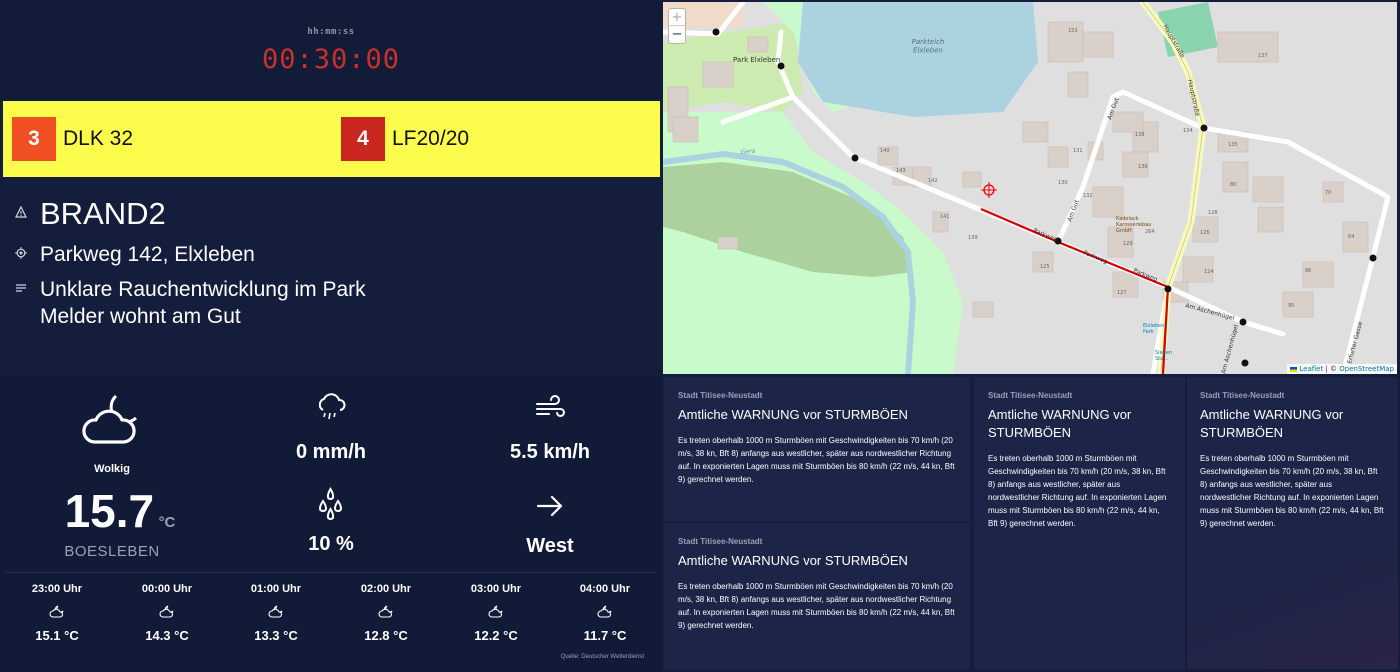 This screenshot has height=672, width=1400. What do you see at coordinates (276, 635) in the screenshot?
I see `forecast-temperature: 13.3 °C` at bounding box center [276, 635].